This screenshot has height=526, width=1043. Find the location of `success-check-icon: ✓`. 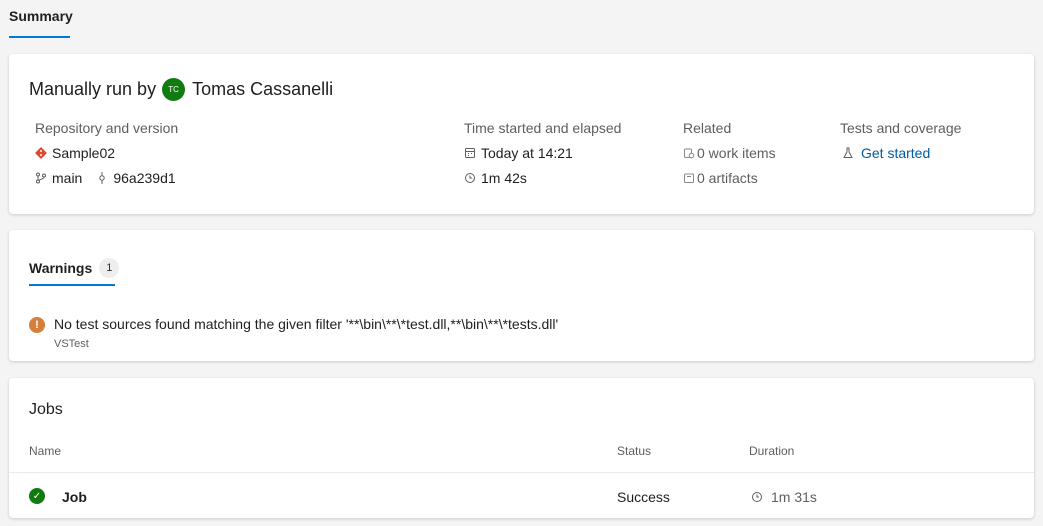

success-check-icon: ✓ is located at coordinates (37, 496).